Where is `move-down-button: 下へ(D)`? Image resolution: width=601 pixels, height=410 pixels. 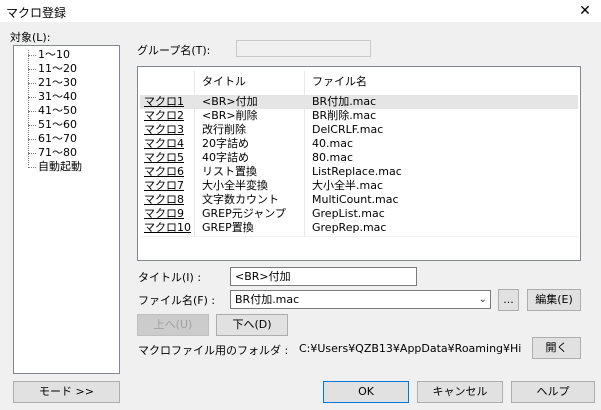 move-down-button: 下へ(D) is located at coordinates (252, 325).